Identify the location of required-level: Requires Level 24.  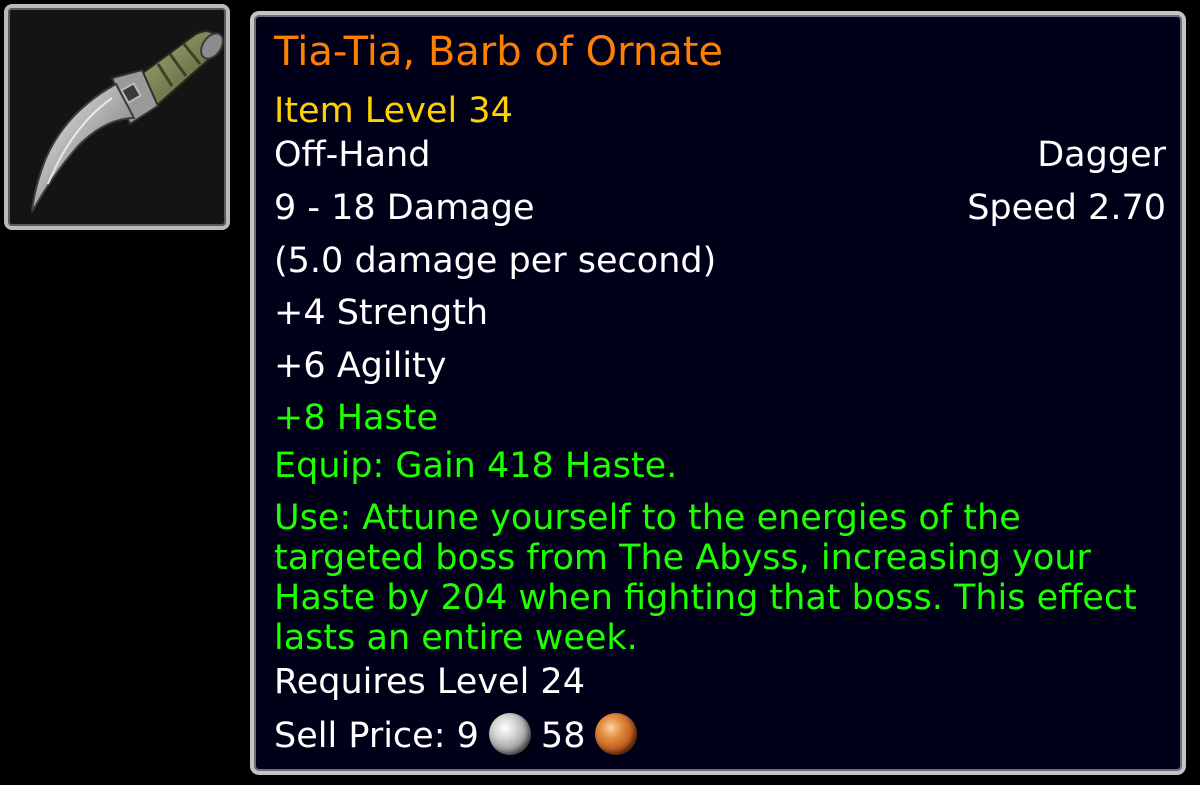
(429, 682).